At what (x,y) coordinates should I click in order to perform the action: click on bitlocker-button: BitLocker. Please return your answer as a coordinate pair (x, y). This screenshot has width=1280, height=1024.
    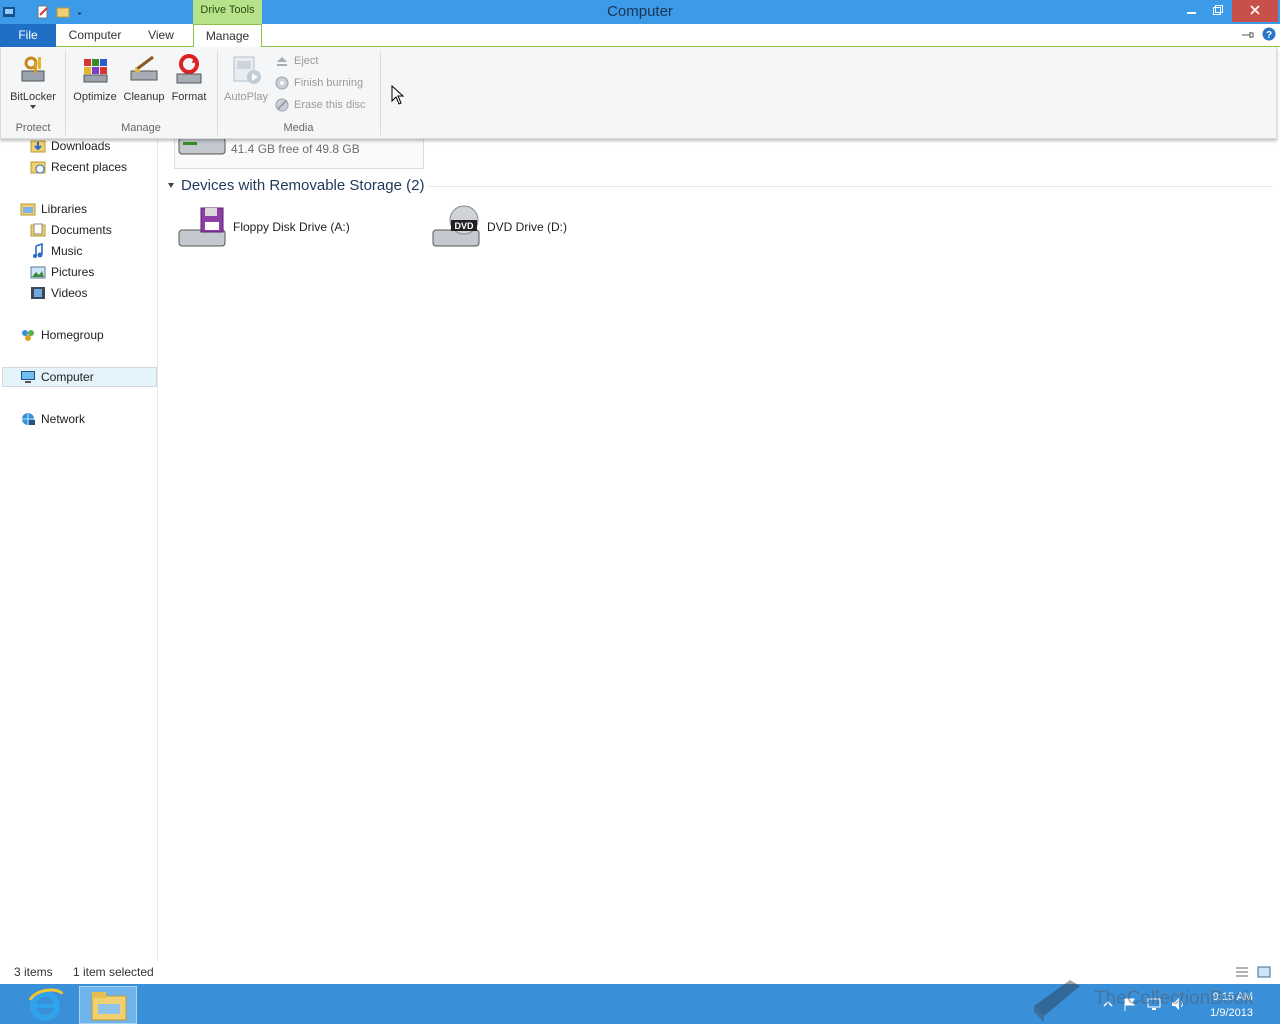
    Looking at the image, I should click on (33, 81).